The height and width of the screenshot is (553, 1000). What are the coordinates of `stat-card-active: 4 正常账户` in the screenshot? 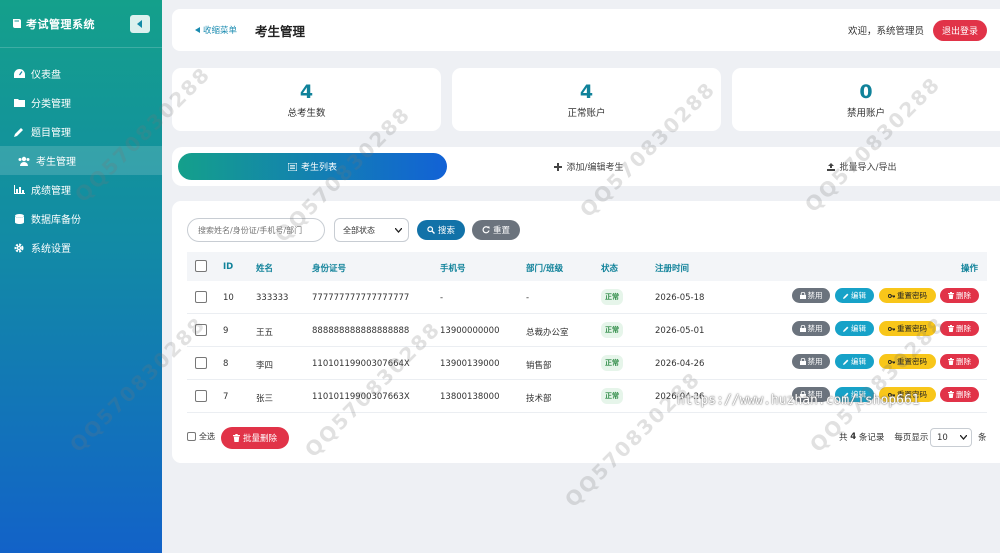 It's located at (586, 99).